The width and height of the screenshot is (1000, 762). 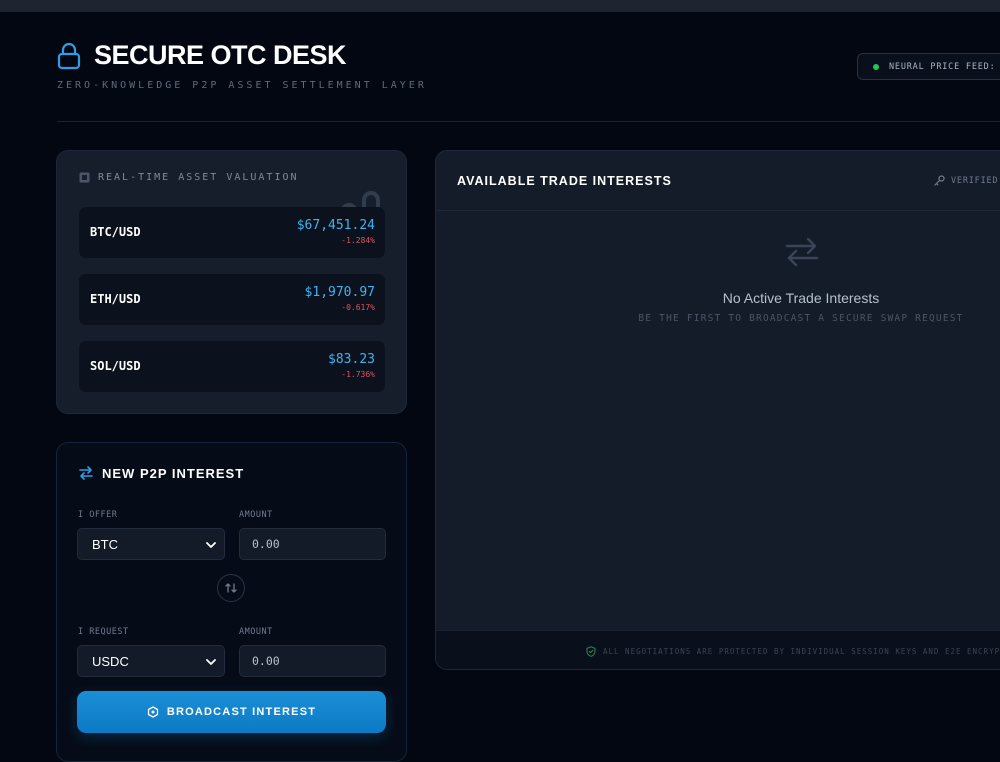 What do you see at coordinates (110, 661) in the screenshot?
I see `request-asset-value: USDC` at bounding box center [110, 661].